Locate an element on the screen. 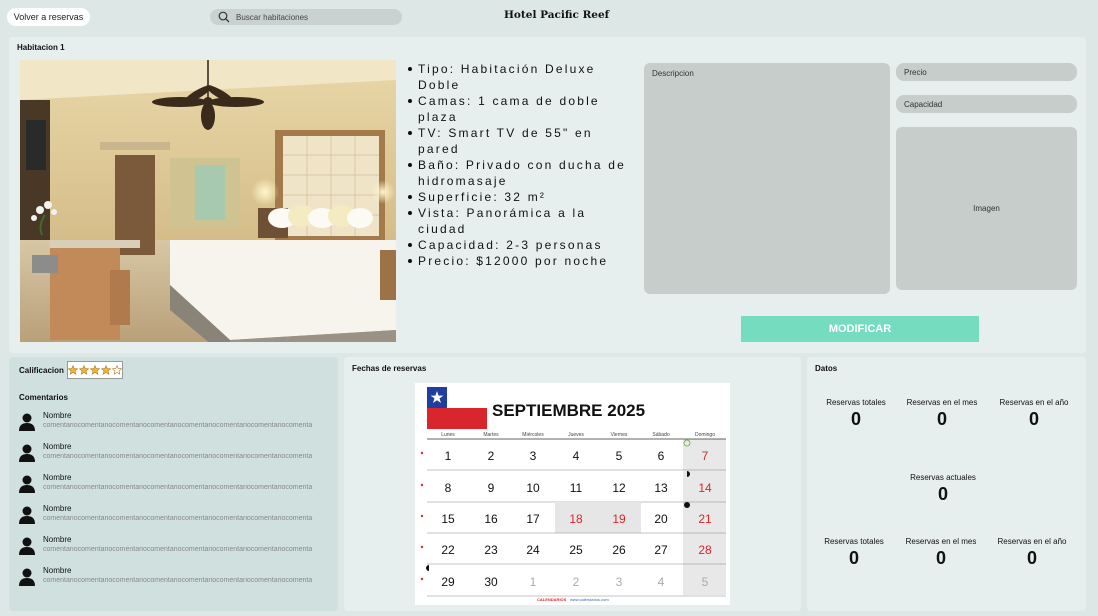 The image size is (1098, 616). image-upload-field: Imagen is located at coordinates (986, 208).